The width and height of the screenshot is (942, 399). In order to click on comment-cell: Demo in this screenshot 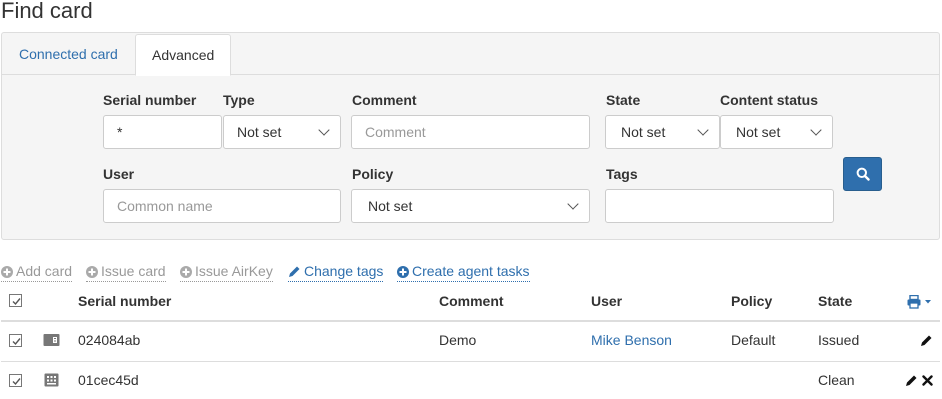, I will do `click(458, 340)`.